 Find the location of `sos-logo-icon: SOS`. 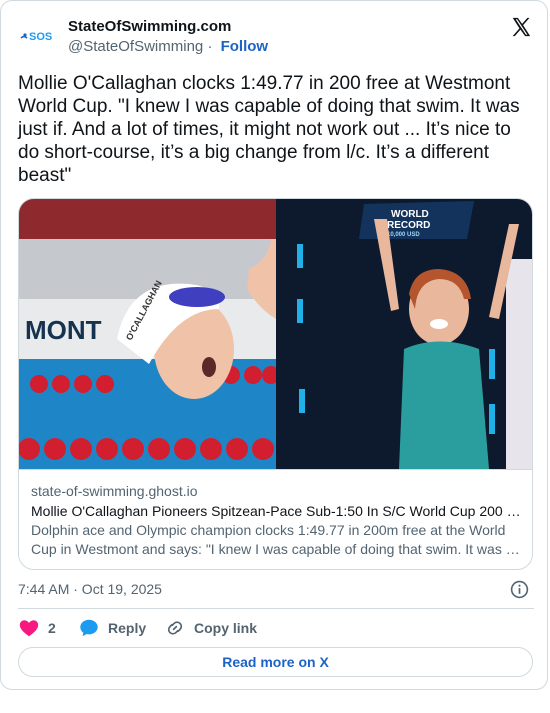

sos-logo-icon: SOS is located at coordinates (38, 36).